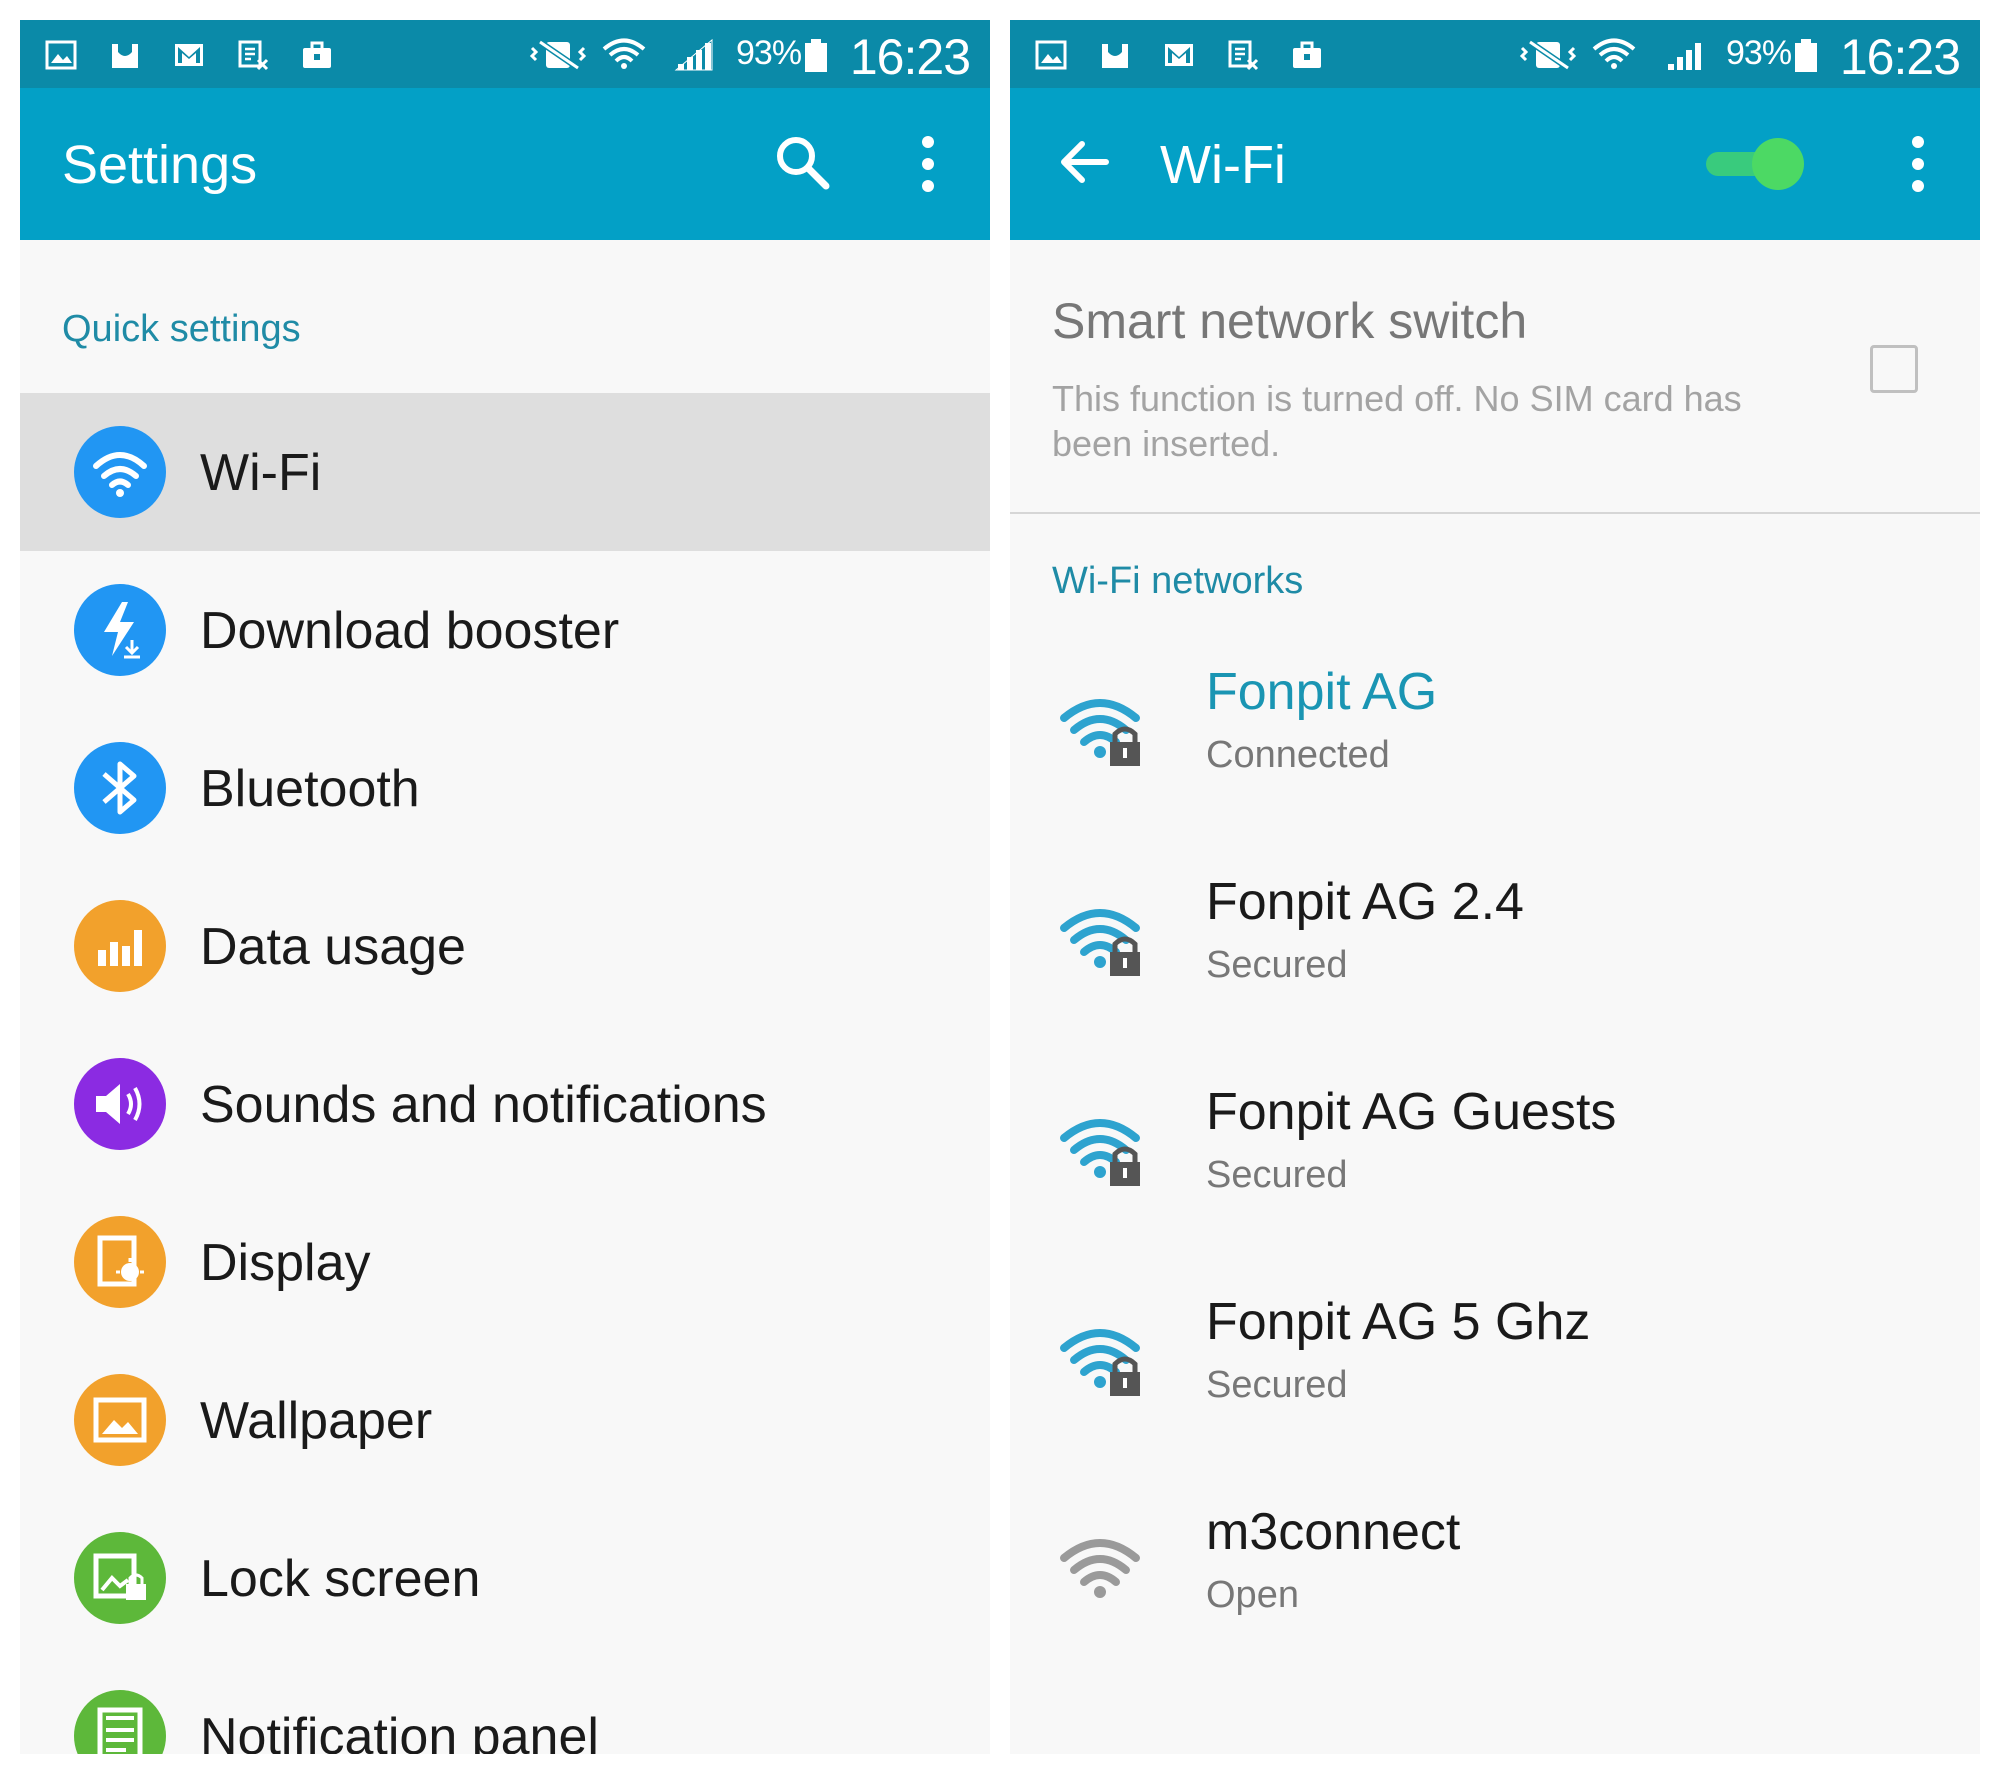 The image size is (2000, 1771). Describe the element at coordinates (310, 789) in the screenshot. I see `setting-label: Bluetooth` at that location.